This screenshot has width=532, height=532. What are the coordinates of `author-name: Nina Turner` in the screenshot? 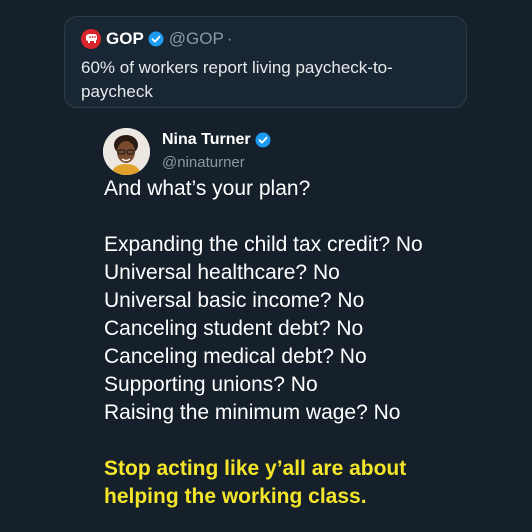 It's located at (206, 140).